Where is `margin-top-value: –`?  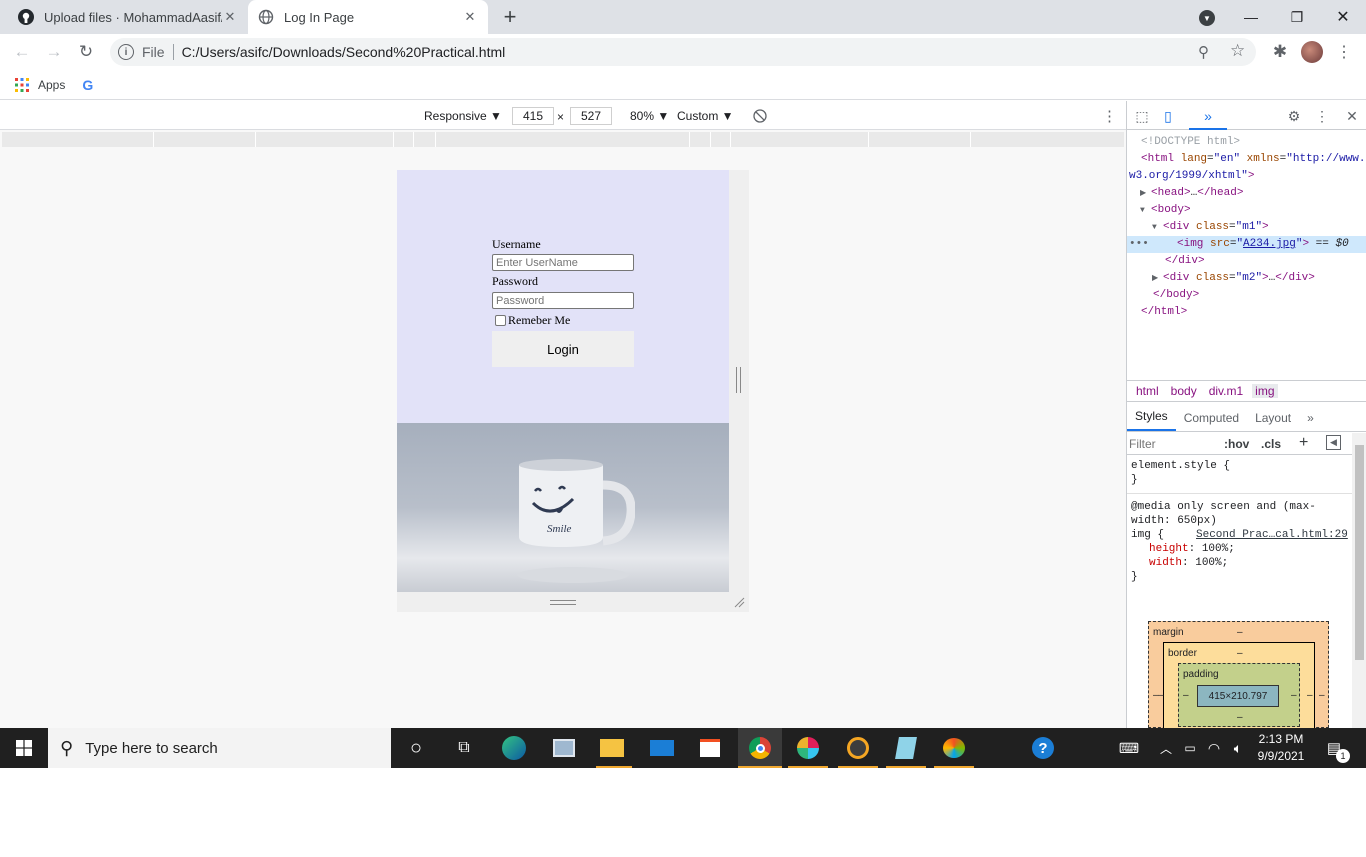 margin-top-value: – is located at coordinates (1240, 632).